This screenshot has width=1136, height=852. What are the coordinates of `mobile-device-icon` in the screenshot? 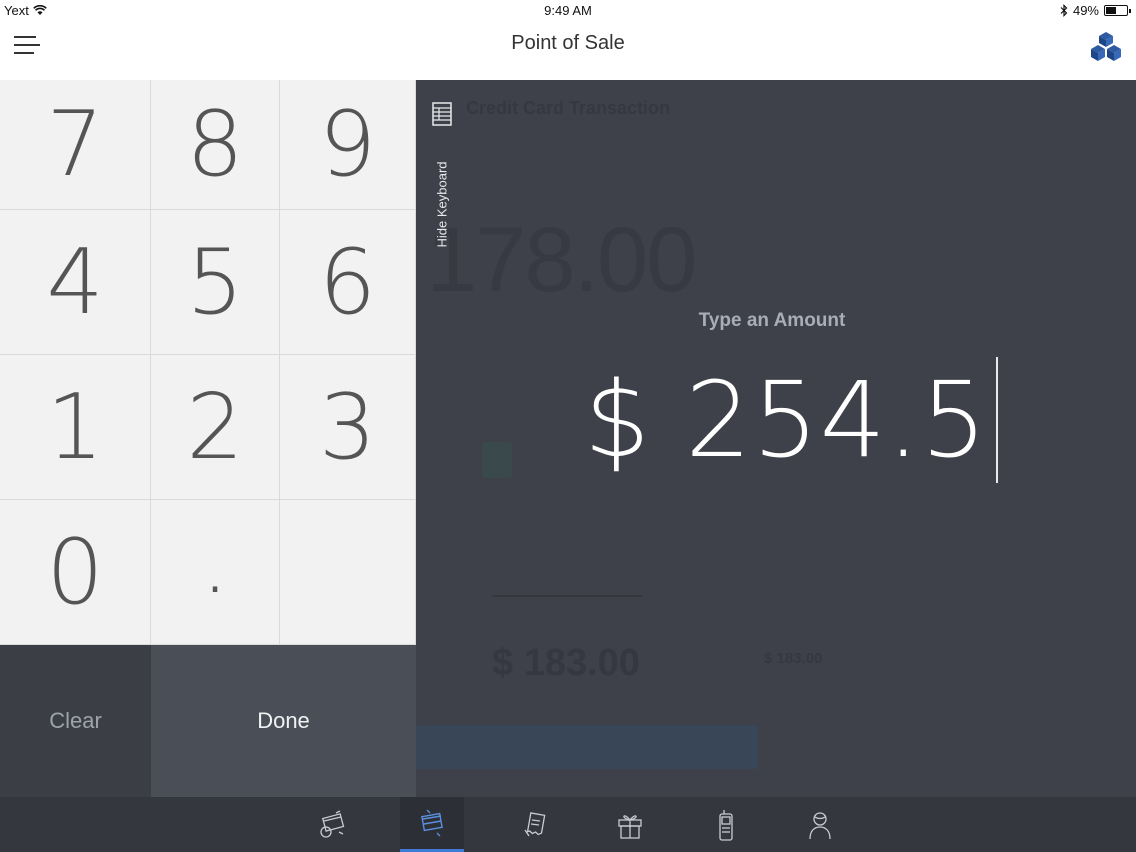 It's located at (726, 825).